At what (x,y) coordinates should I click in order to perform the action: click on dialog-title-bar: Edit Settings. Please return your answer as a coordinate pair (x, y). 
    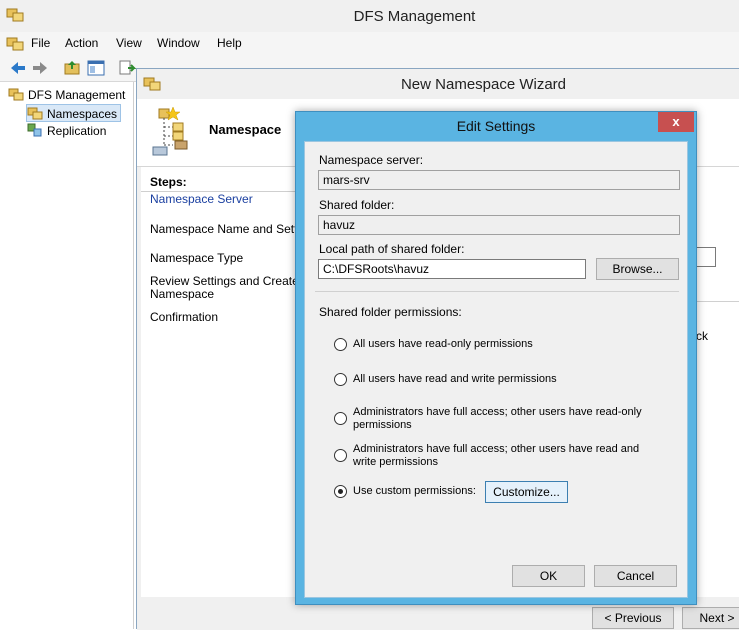
    Looking at the image, I should click on (496, 126).